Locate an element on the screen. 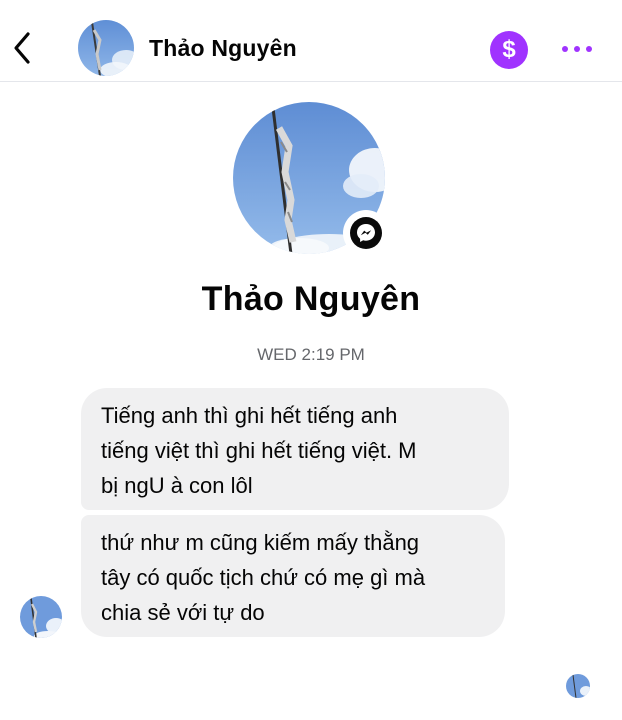 The width and height of the screenshot is (622, 720). message-text-line: bị ngU à con lôl is located at coordinates (177, 485).